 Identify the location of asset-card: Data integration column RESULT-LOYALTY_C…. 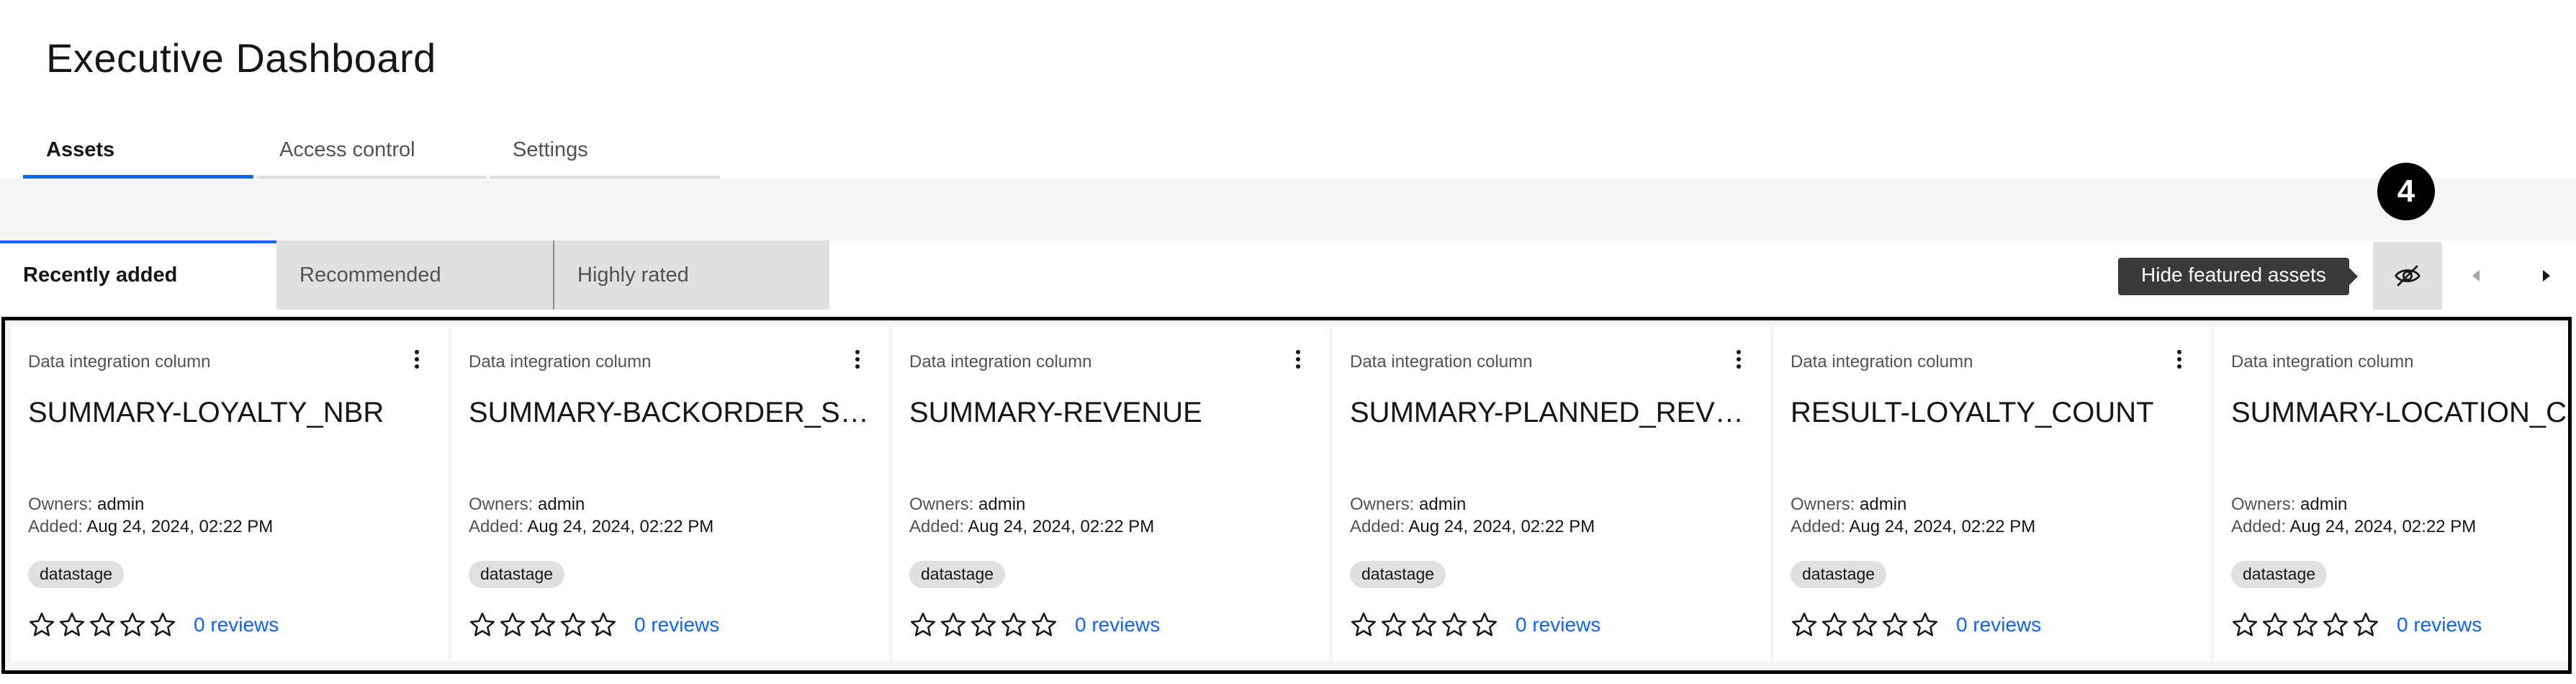
(1992, 494).